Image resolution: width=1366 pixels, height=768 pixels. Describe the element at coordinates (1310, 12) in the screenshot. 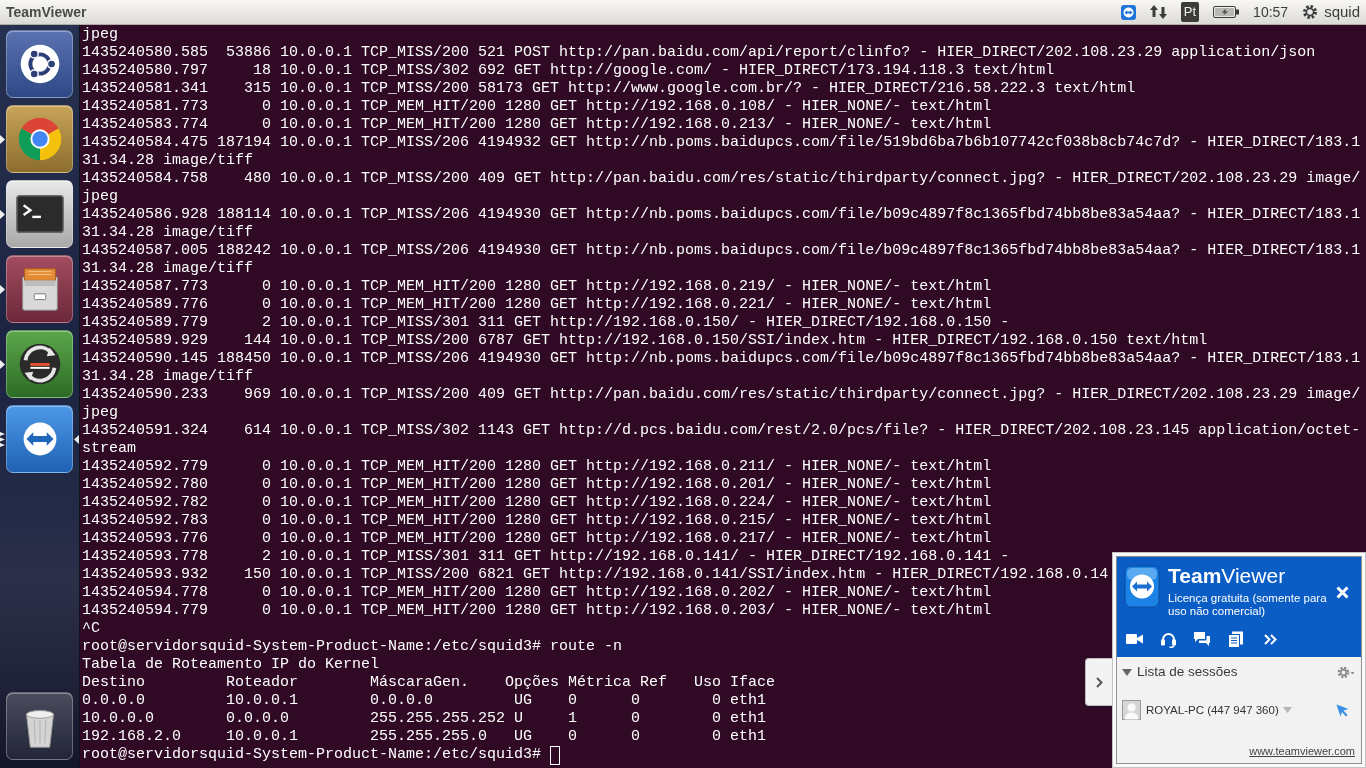

I see `gear-icon` at that location.